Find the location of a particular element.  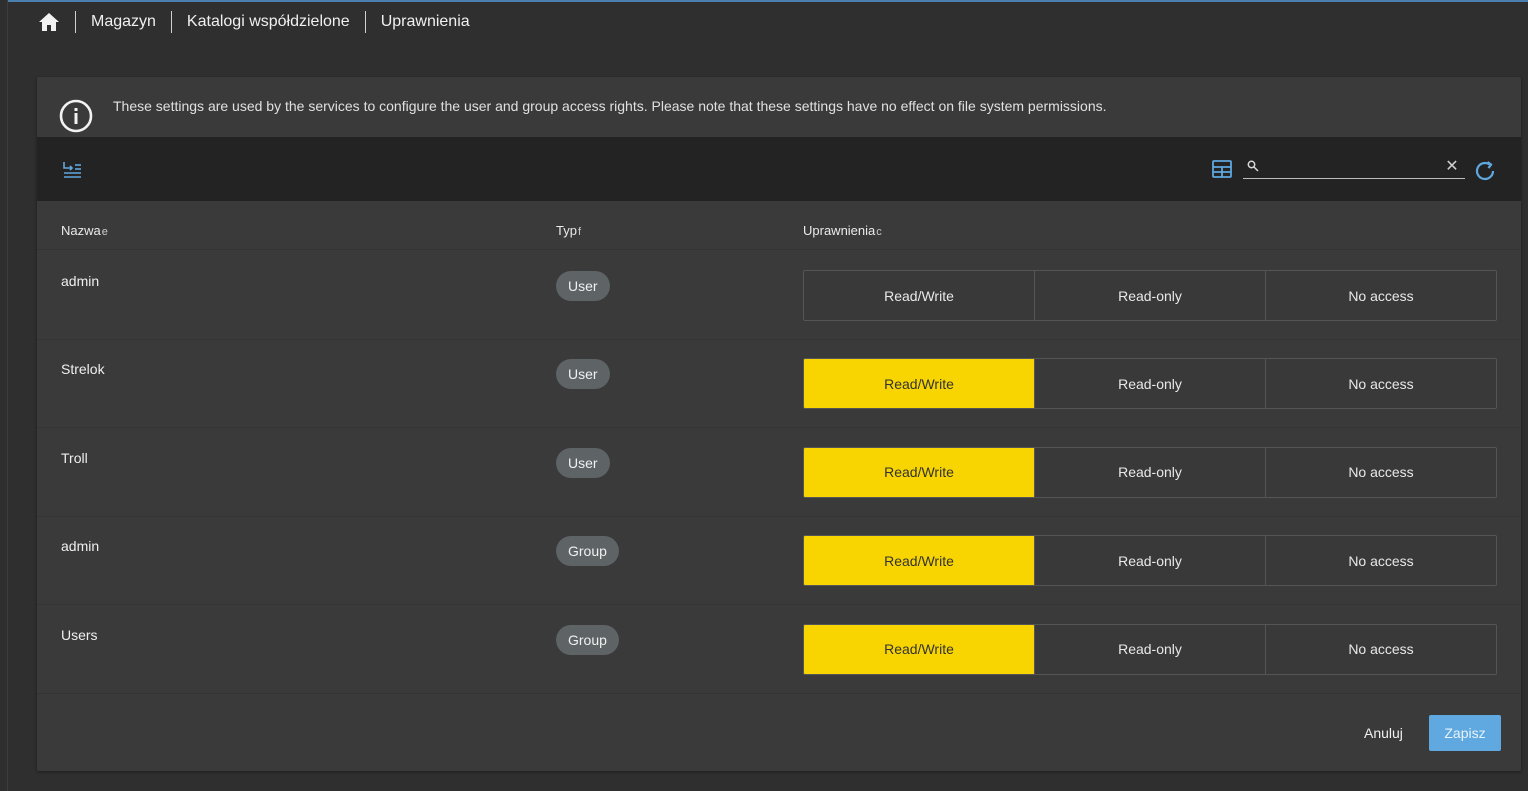

info-icon is located at coordinates (77, 117).